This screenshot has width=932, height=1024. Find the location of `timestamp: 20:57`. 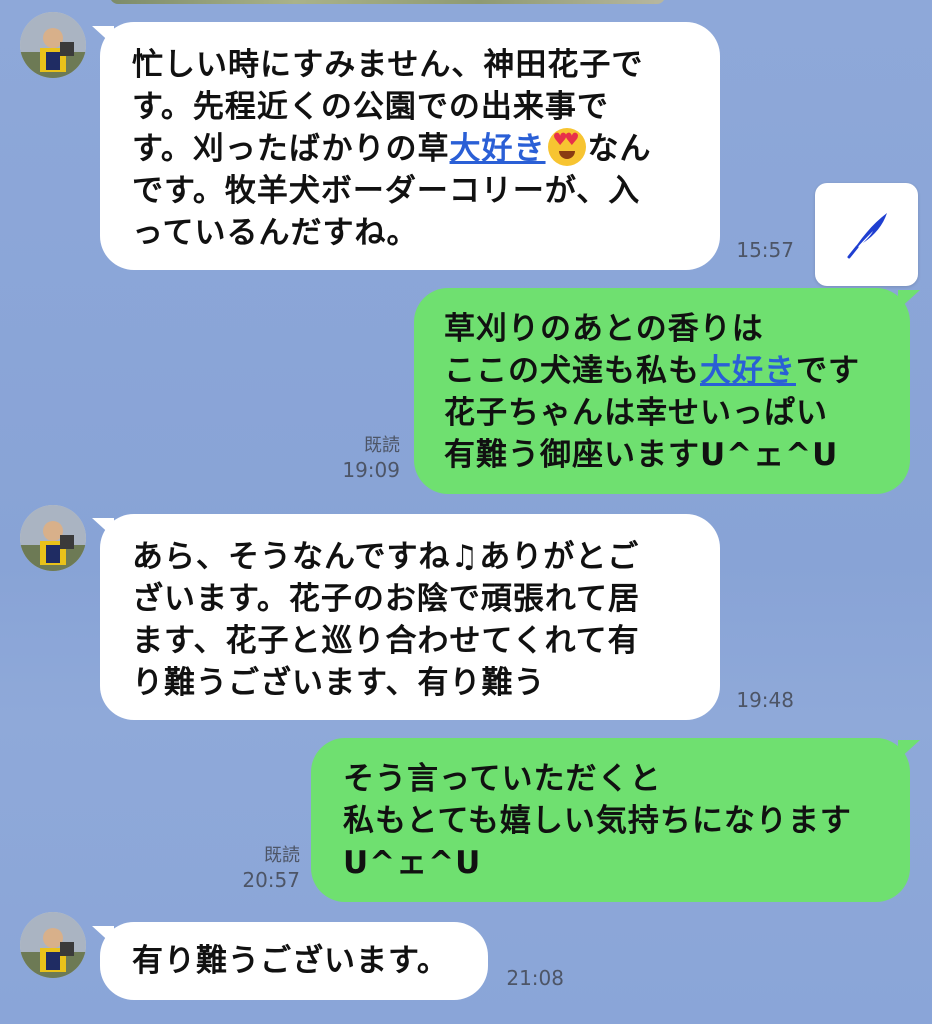

timestamp: 20:57 is located at coordinates (271, 880).